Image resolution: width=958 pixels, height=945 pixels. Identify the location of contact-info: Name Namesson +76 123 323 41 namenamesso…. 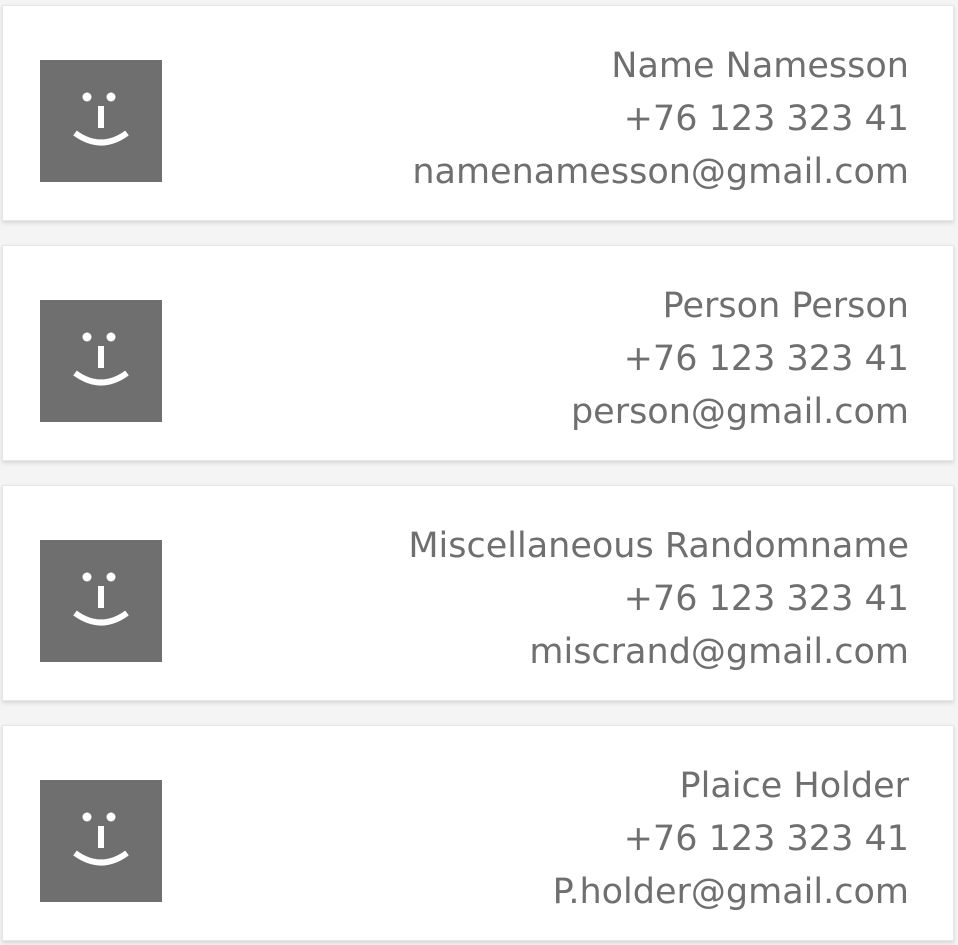
(660, 119).